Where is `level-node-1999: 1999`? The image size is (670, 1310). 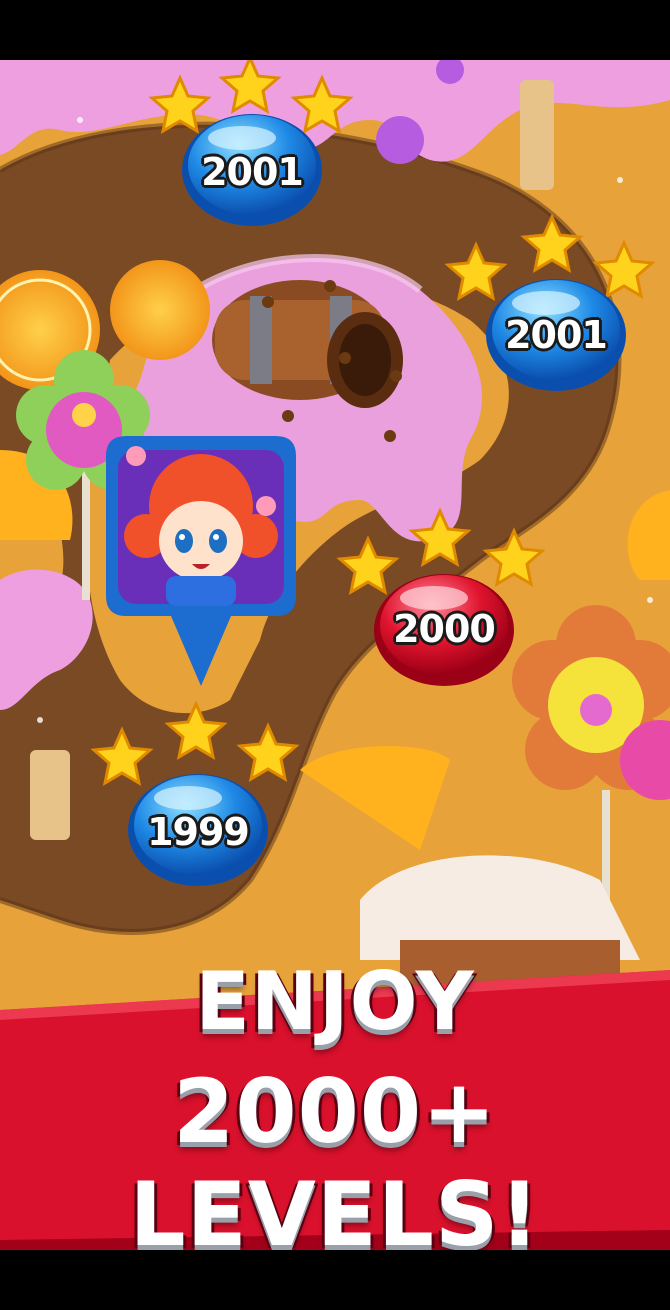 level-node-1999: 1999 is located at coordinates (195, 793).